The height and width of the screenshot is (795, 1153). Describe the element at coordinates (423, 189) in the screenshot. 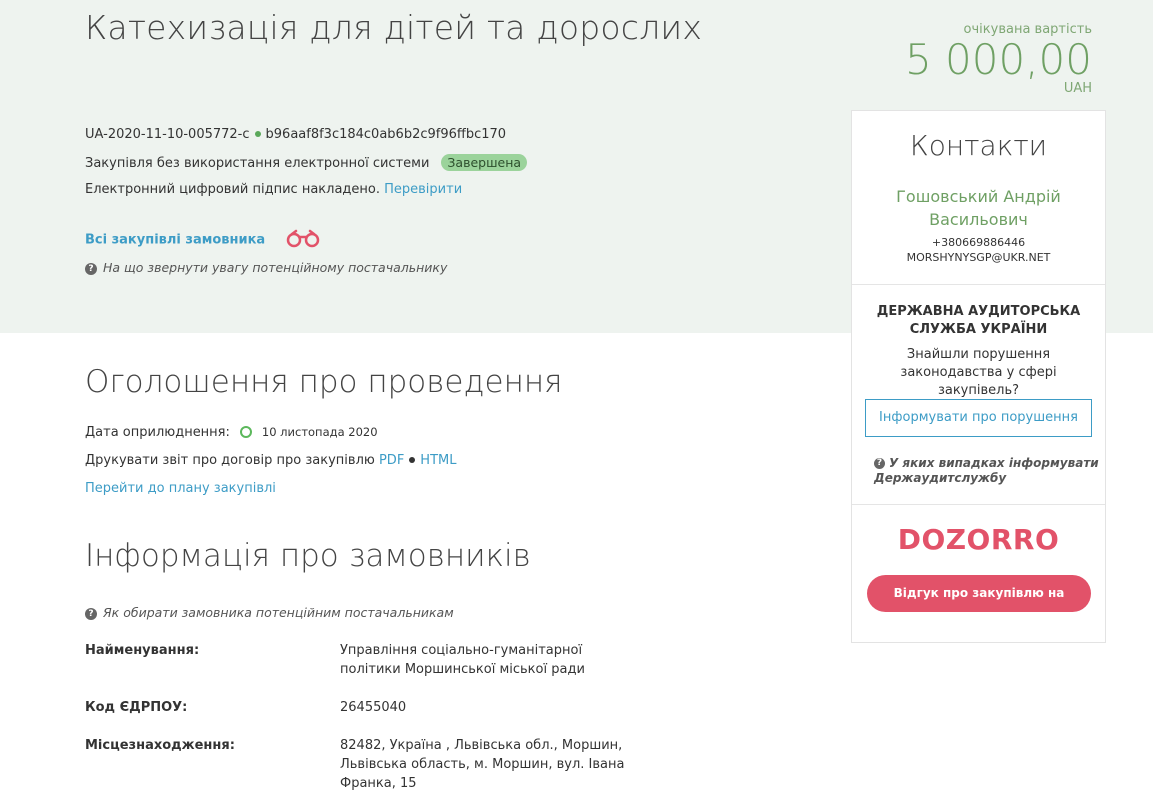

I see `verify-signature-link: Перевірити` at that location.